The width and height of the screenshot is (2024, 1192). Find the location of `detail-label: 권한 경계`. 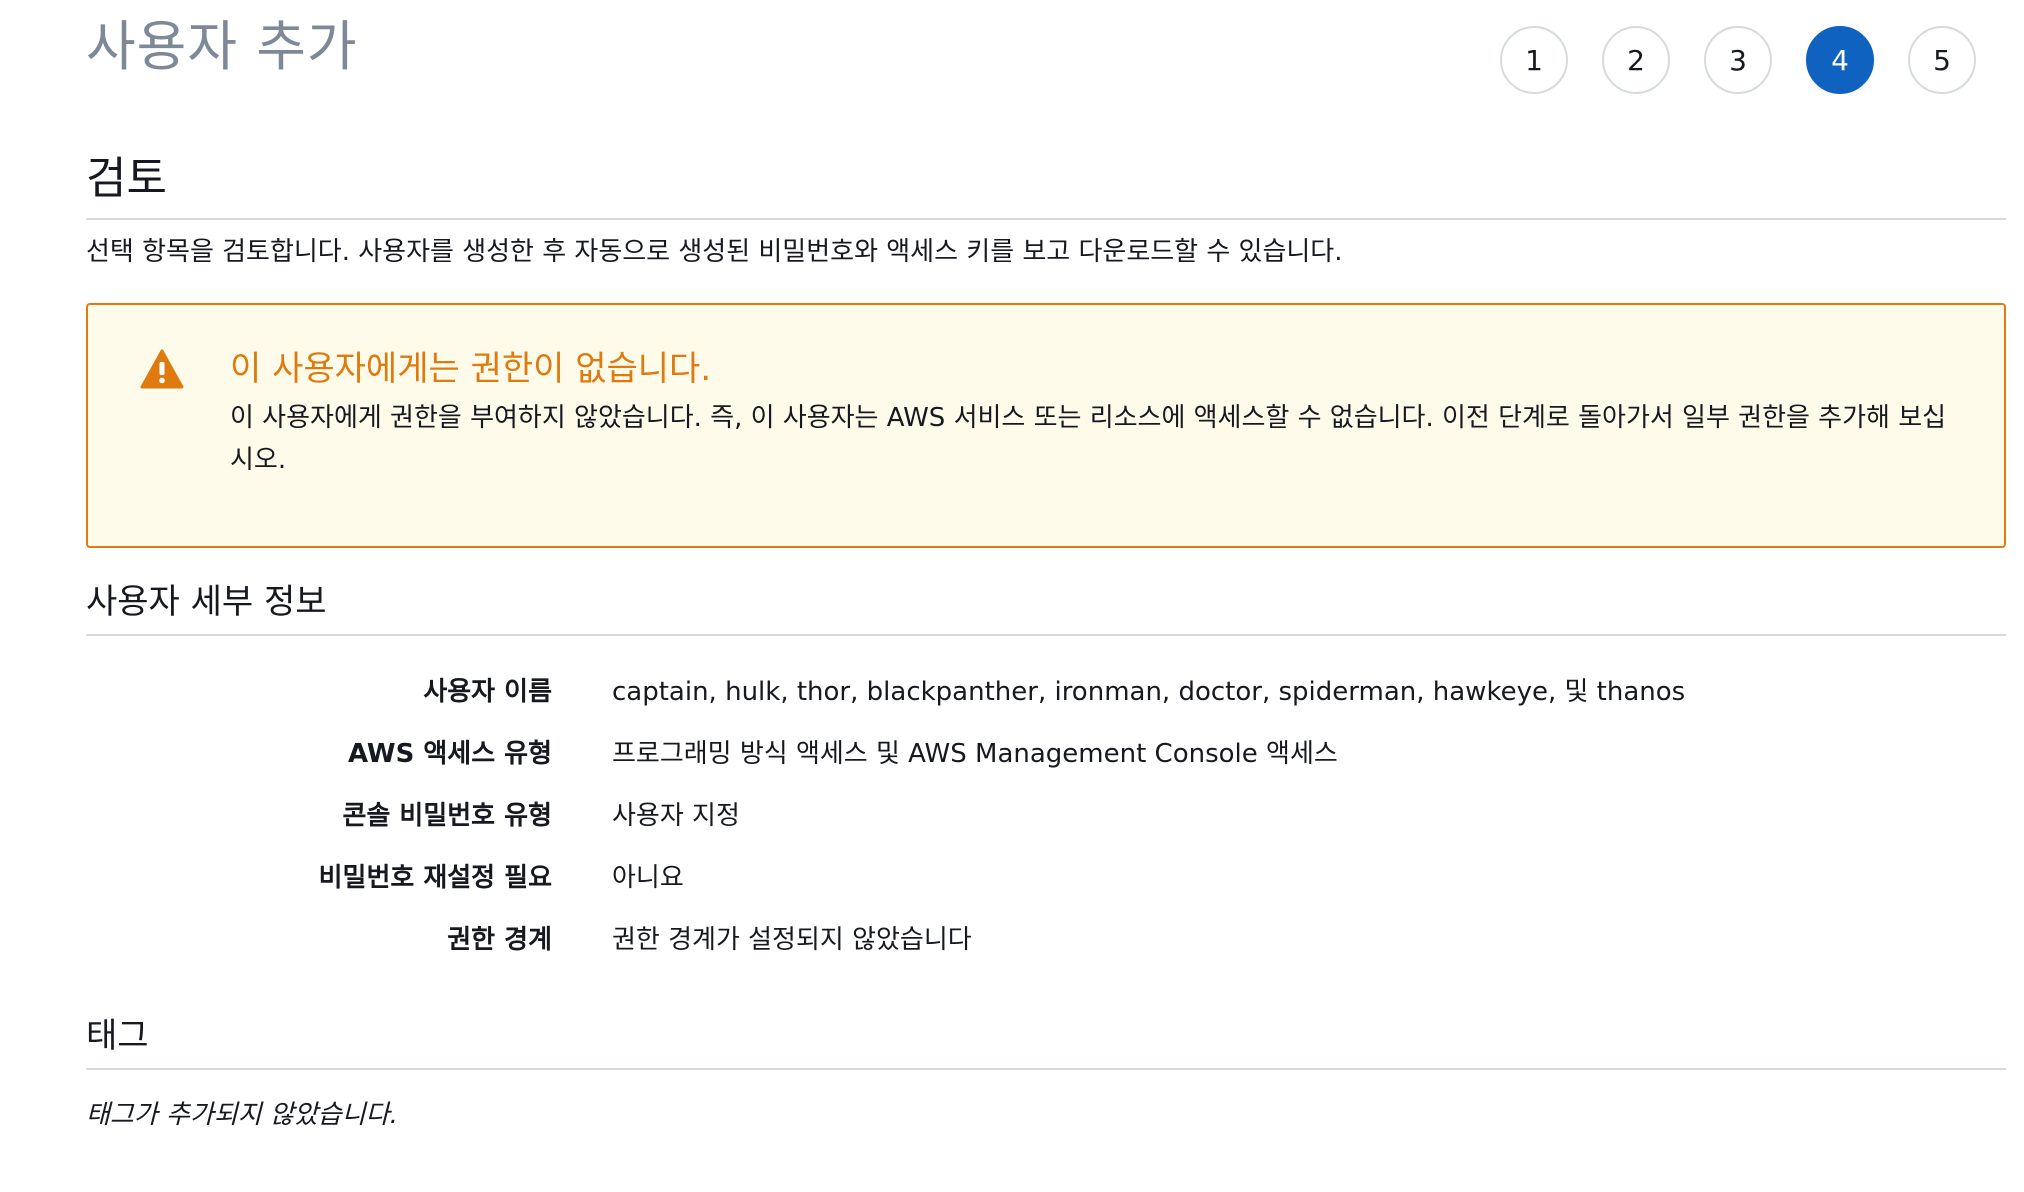

detail-label: 권한 경계 is located at coordinates (499, 939).